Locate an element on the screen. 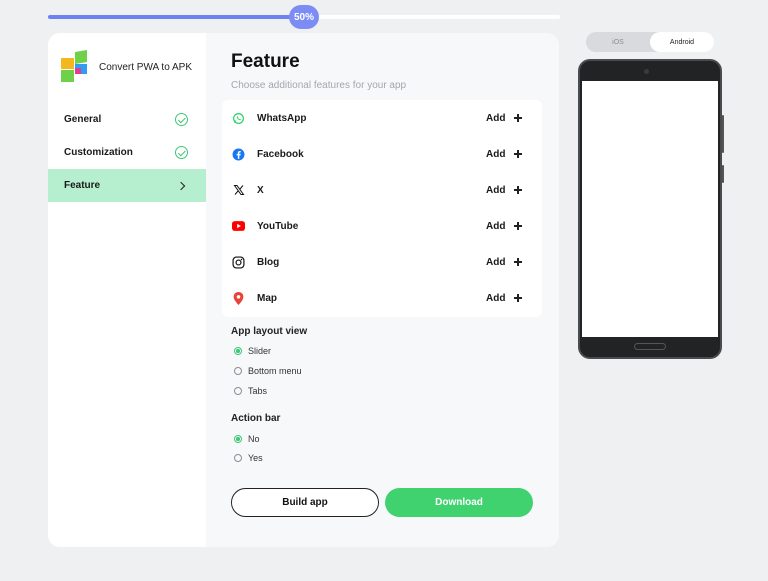 This screenshot has width=768, height=581. progress-bar: 50% is located at coordinates (304, 17).